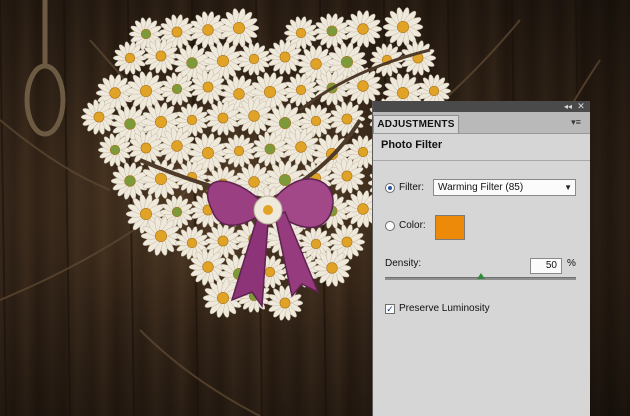  I want to click on density-label: Density:, so click(403, 263).